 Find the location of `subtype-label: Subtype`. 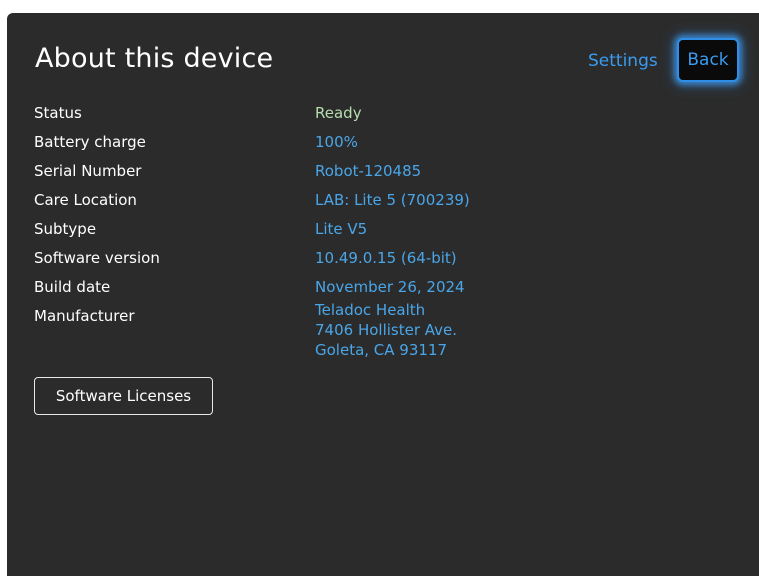

subtype-label: Subtype is located at coordinates (65, 229).